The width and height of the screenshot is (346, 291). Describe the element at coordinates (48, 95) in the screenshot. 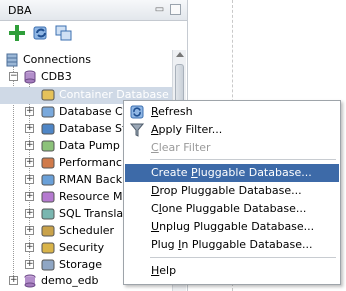

I see `database-folder-icon` at that location.